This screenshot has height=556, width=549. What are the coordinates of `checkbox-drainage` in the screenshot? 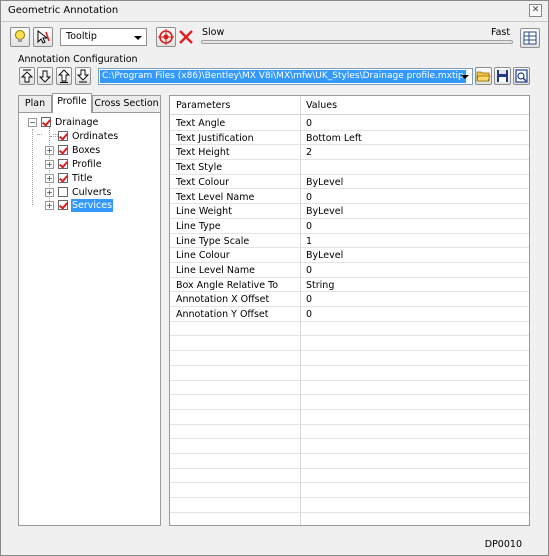 It's located at (46, 122).